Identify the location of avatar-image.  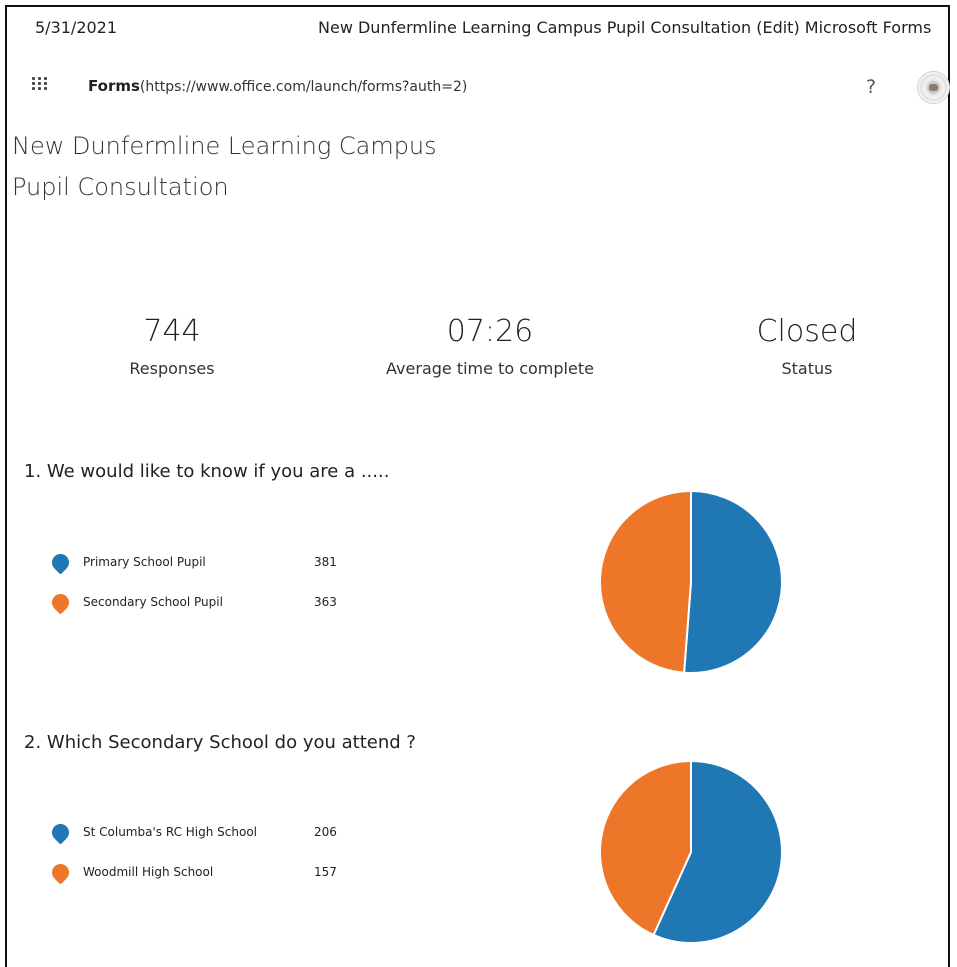
(933, 87).